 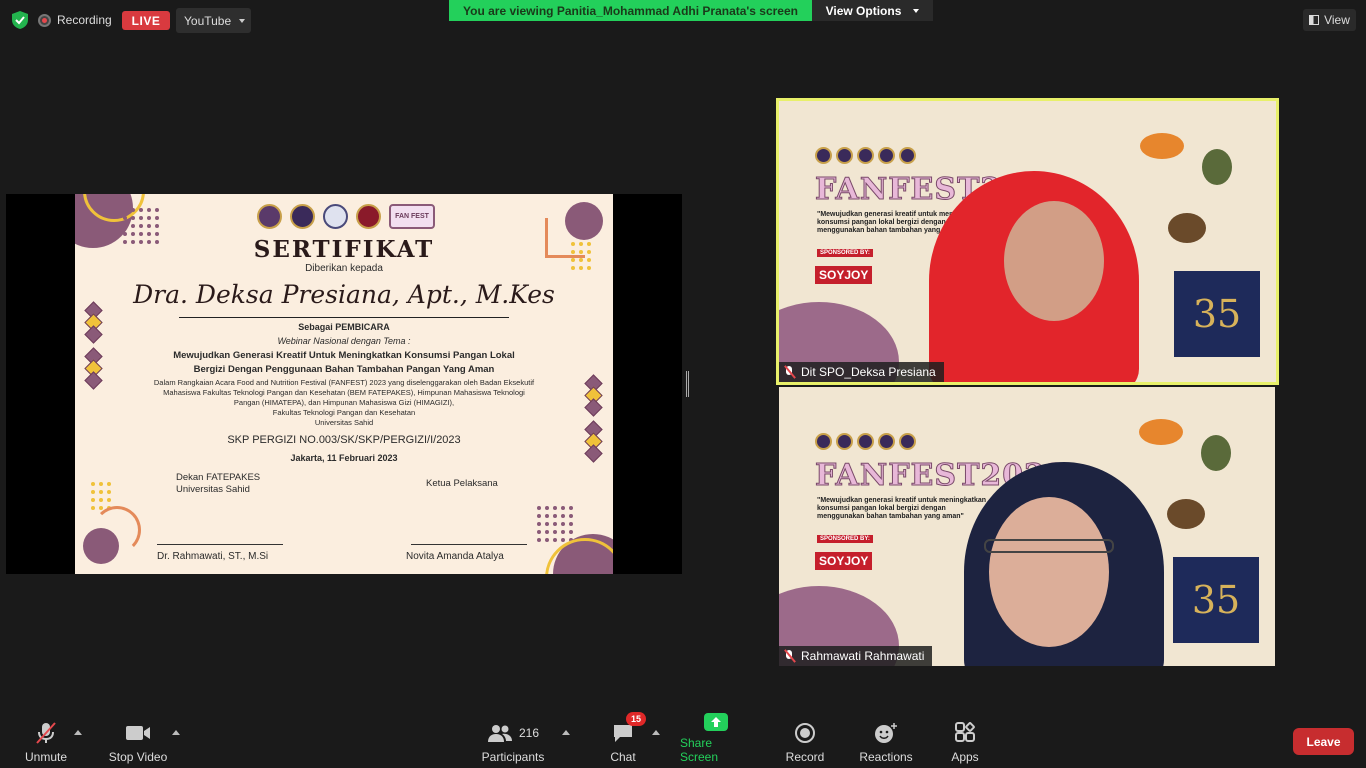 What do you see at coordinates (344, 458) in the screenshot?
I see `certificate-date: Jakarta, 11 Februari 2023` at bounding box center [344, 458].